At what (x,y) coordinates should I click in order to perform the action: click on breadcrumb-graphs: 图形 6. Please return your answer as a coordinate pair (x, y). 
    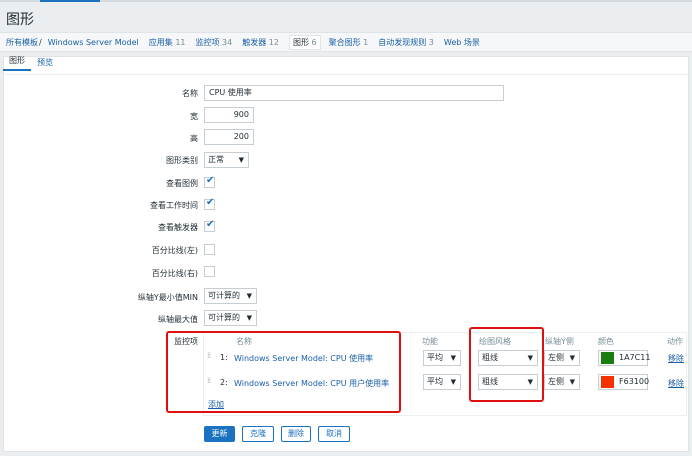
    Looking at the image, I should click on (304, 42).